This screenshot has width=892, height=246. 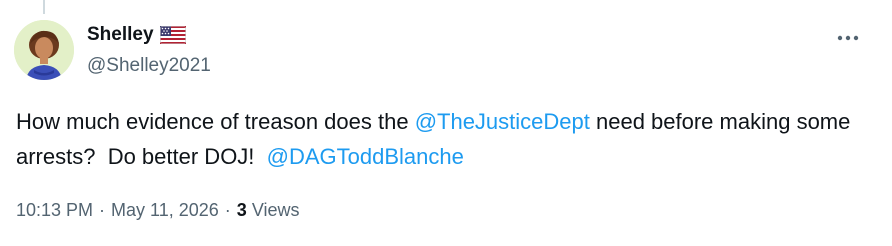 What do you see at coordinates (149, 66) in the screenshot?
I see `author-handle: @Shelley2021` at bounding box center [149, 66].